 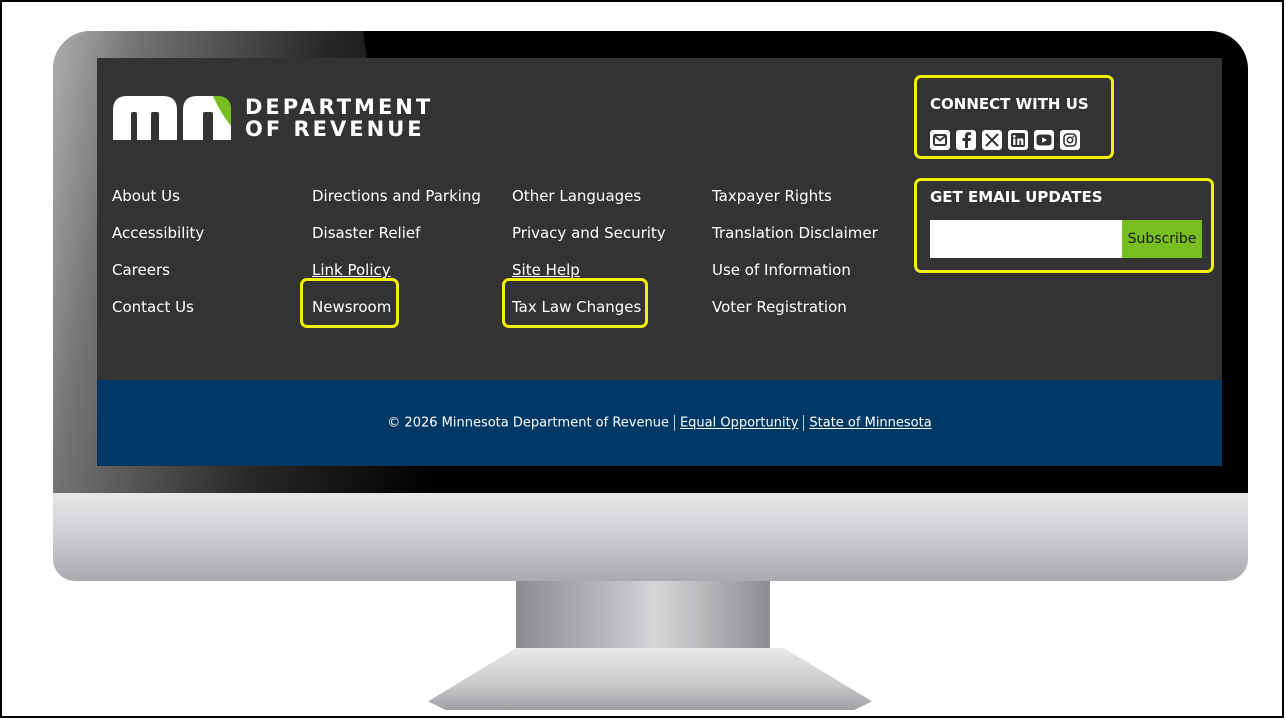 What do you see at coordinates (807, 204) in the screenshot?
I see `link-taxpayer-rights: Taxpayer Rights` at bounding box center [807, 204].